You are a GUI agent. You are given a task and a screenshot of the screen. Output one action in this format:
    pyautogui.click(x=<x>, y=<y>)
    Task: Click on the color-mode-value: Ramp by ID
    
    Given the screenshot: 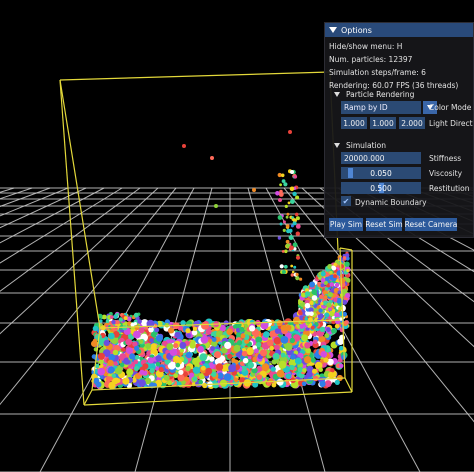 What is the action you would take?
    pyautogui.click(x=366, y=107)
    